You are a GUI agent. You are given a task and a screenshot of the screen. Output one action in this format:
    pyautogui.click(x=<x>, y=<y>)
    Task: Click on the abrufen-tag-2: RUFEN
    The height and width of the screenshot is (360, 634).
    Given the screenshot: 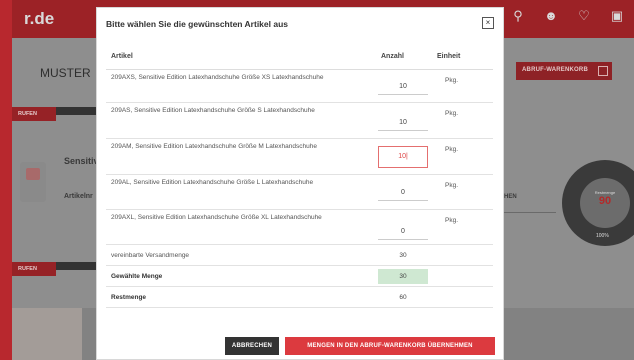 What is the action you would take?
    pyautogui.click(x=34, y=269)
    